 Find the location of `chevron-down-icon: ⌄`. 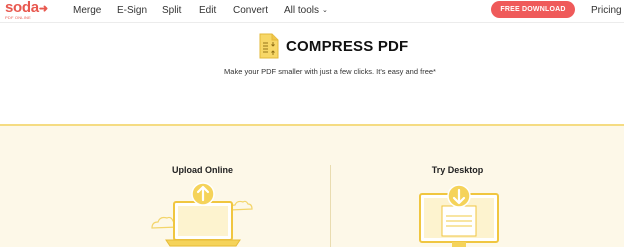

chevron-down-icon: ⌄ is located at coordinates (325, 10).